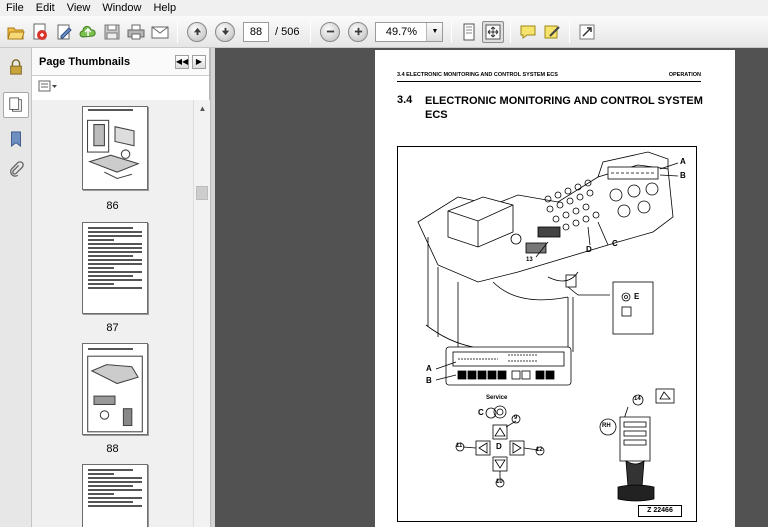 The width and height of the screenshot is (768, 527). What do you see at coordinates (64, 32) in the screenshot?
I see `edit-icon` at bounding box center [64, 32].